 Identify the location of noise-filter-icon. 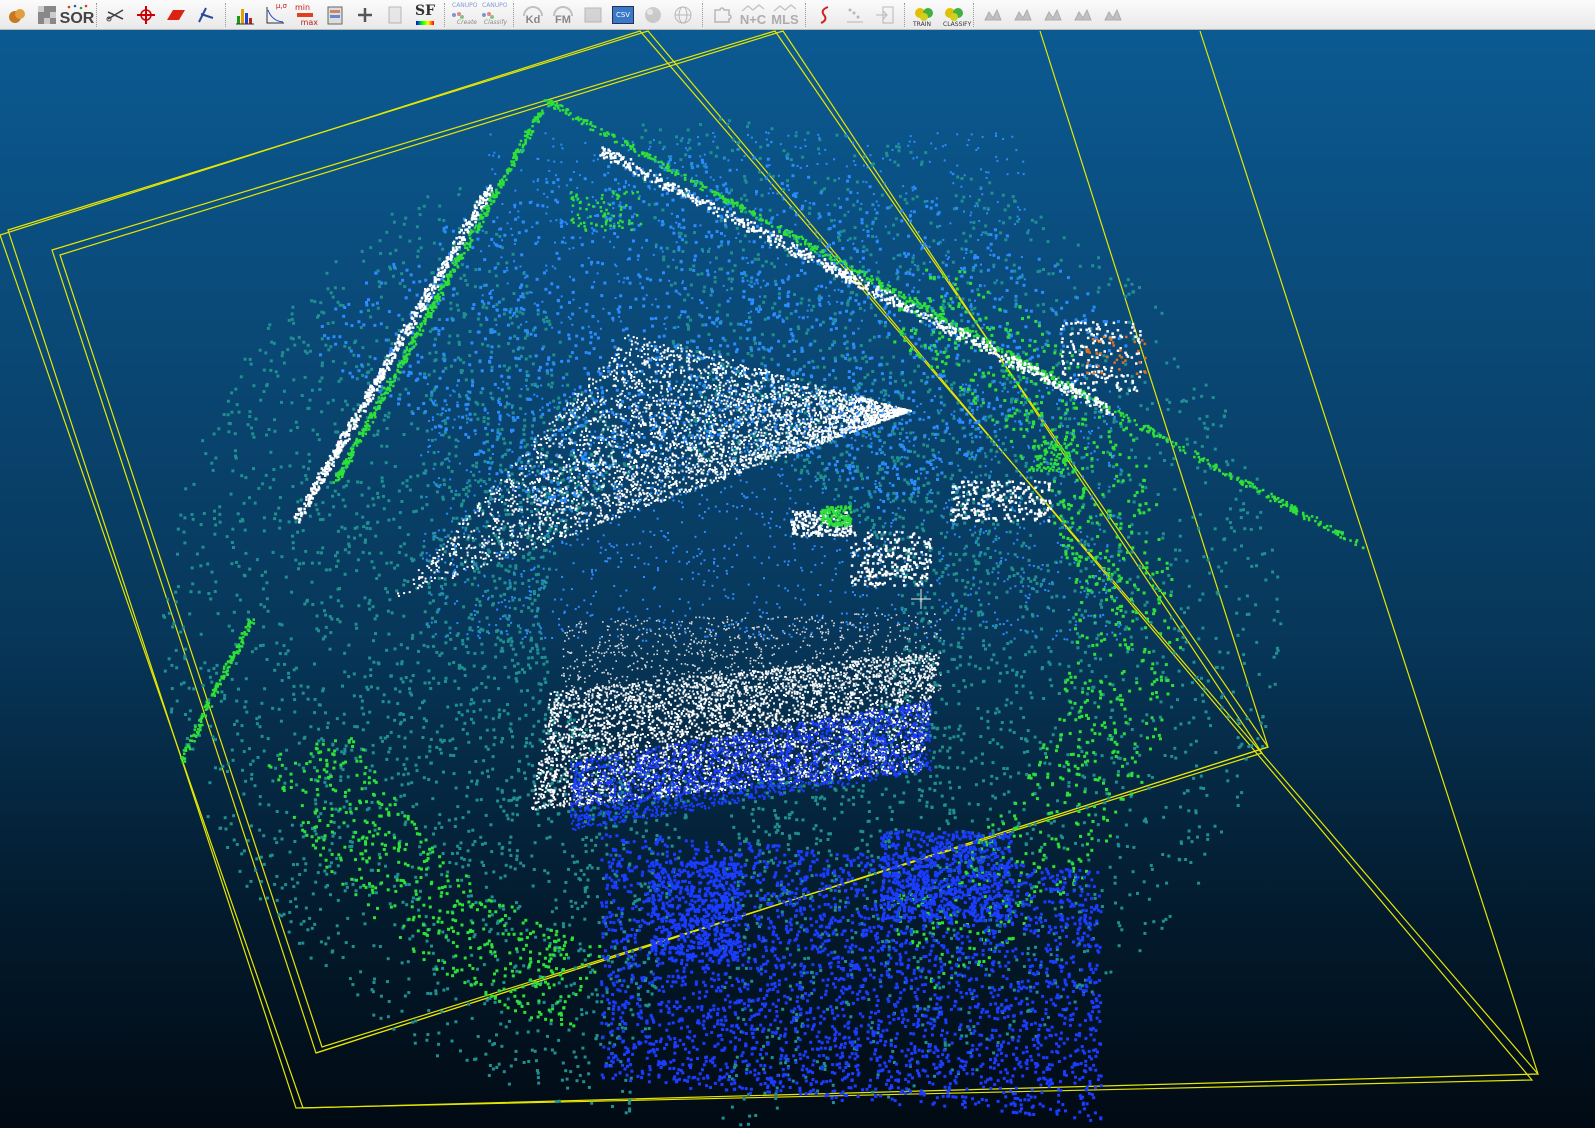
(47, 15).